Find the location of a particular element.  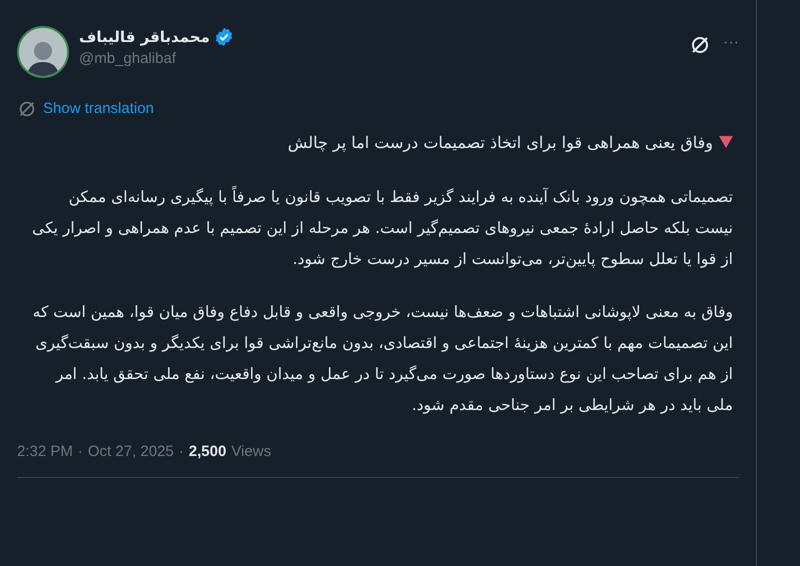

tweet-time: 2:32 PM is located at coordinates (45, 451).